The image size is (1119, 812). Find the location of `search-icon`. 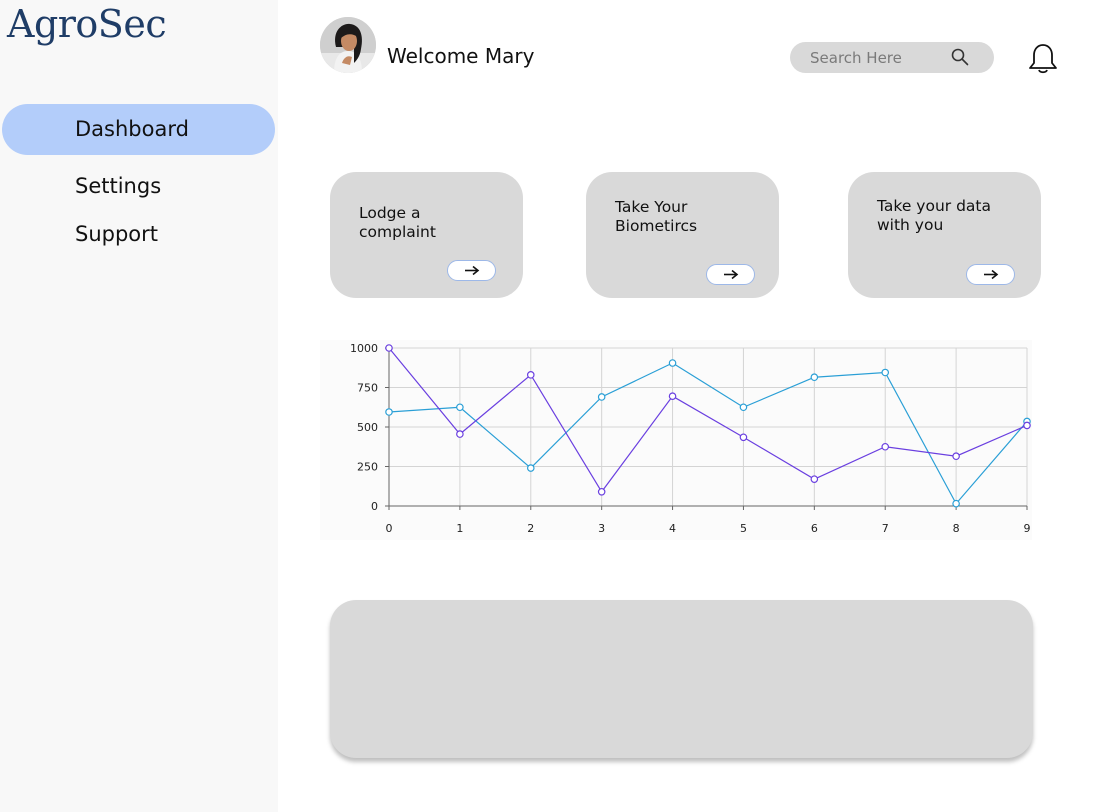

search-icon is located at coordinates (960, 59).